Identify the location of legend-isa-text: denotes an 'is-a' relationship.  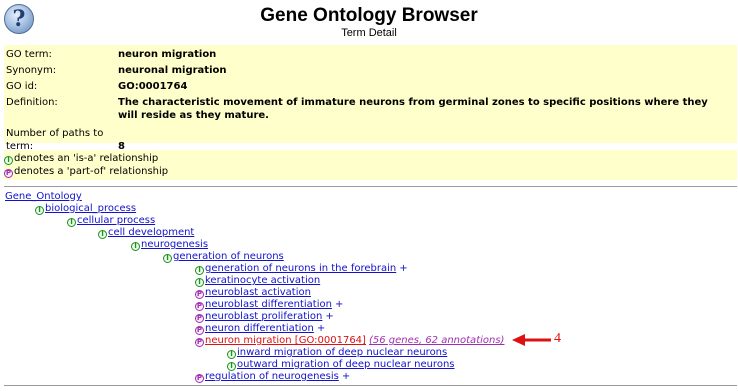
(86, 158).